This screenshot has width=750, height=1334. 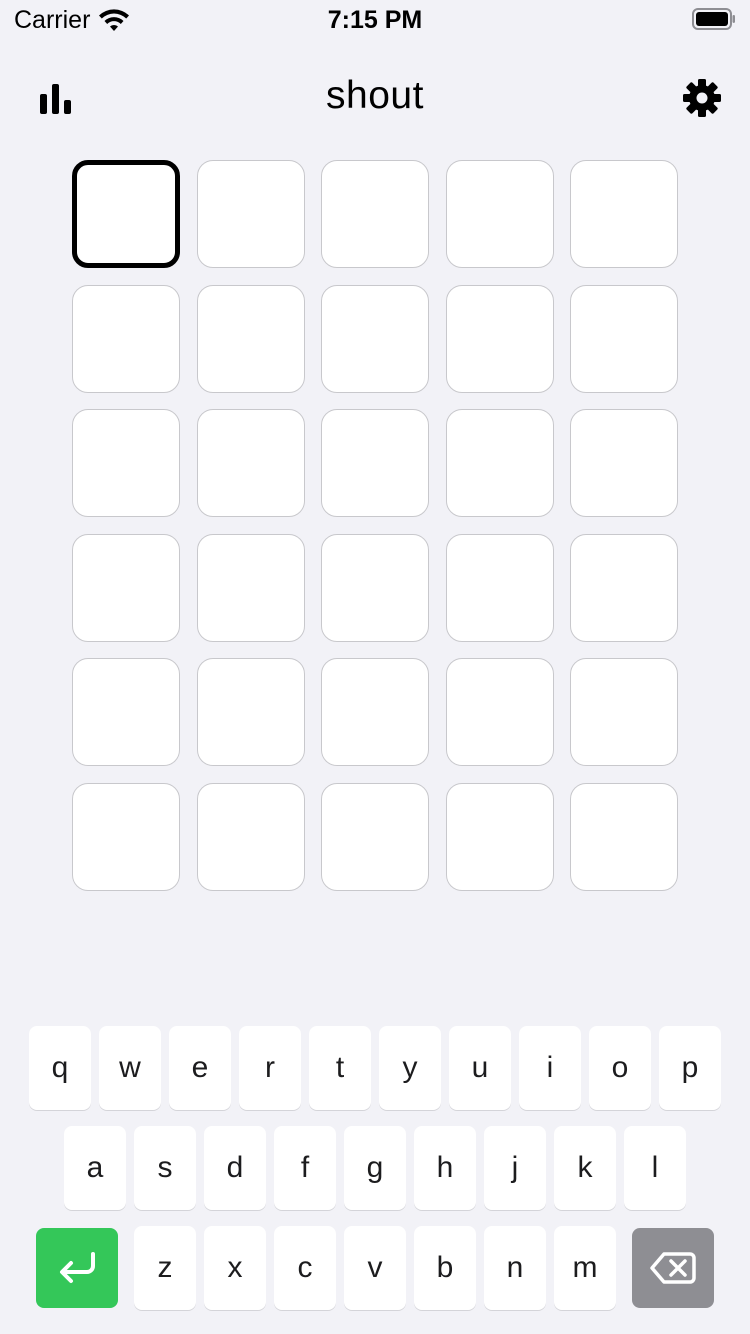 I want to click on key-q: q, so click(x=60, y=1068).